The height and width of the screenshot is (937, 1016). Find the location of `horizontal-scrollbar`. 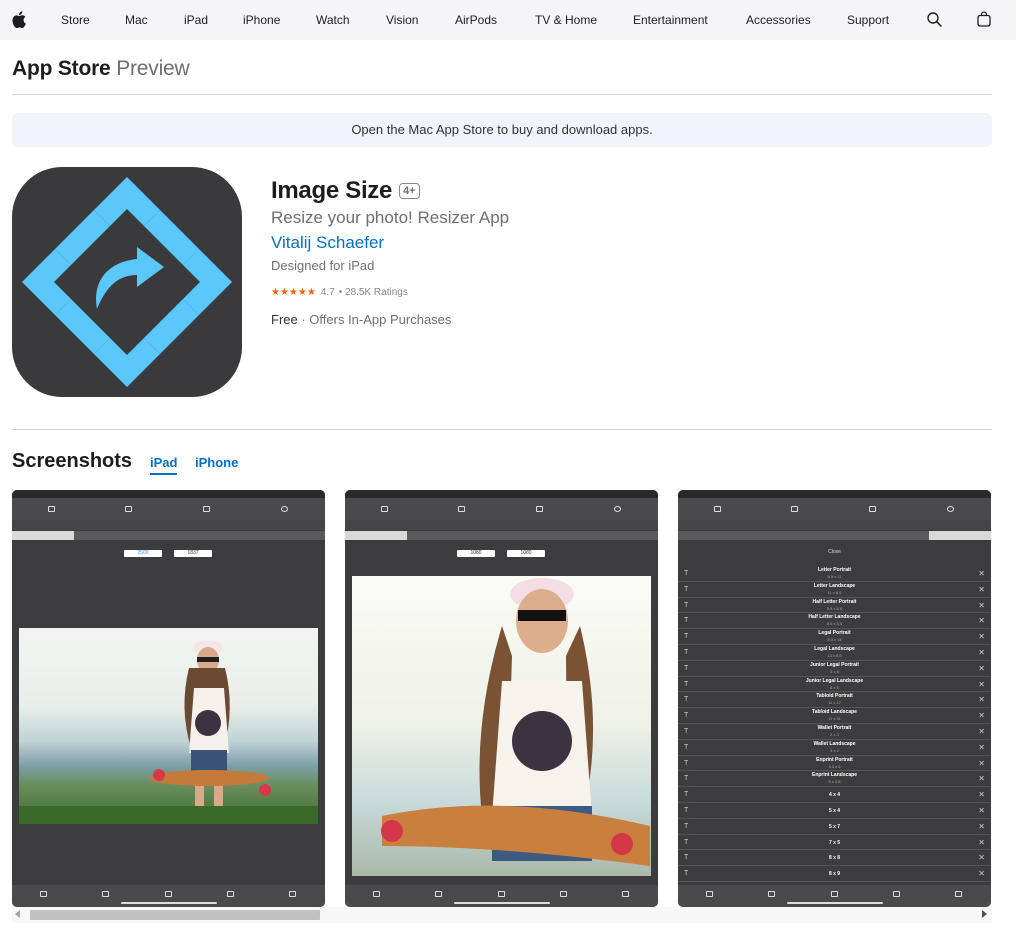

horizontal-scrollbar is located at coordinates (502, 915).